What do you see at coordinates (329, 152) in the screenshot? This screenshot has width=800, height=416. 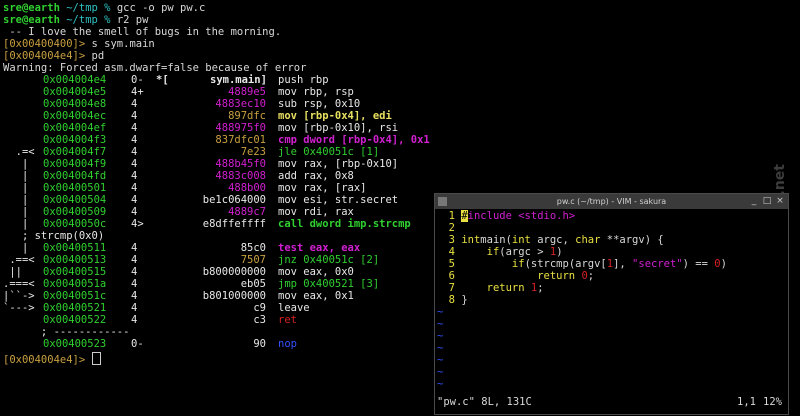 I see `instruction: jle 0x40051c [1]` at bounding box center [329, 152].